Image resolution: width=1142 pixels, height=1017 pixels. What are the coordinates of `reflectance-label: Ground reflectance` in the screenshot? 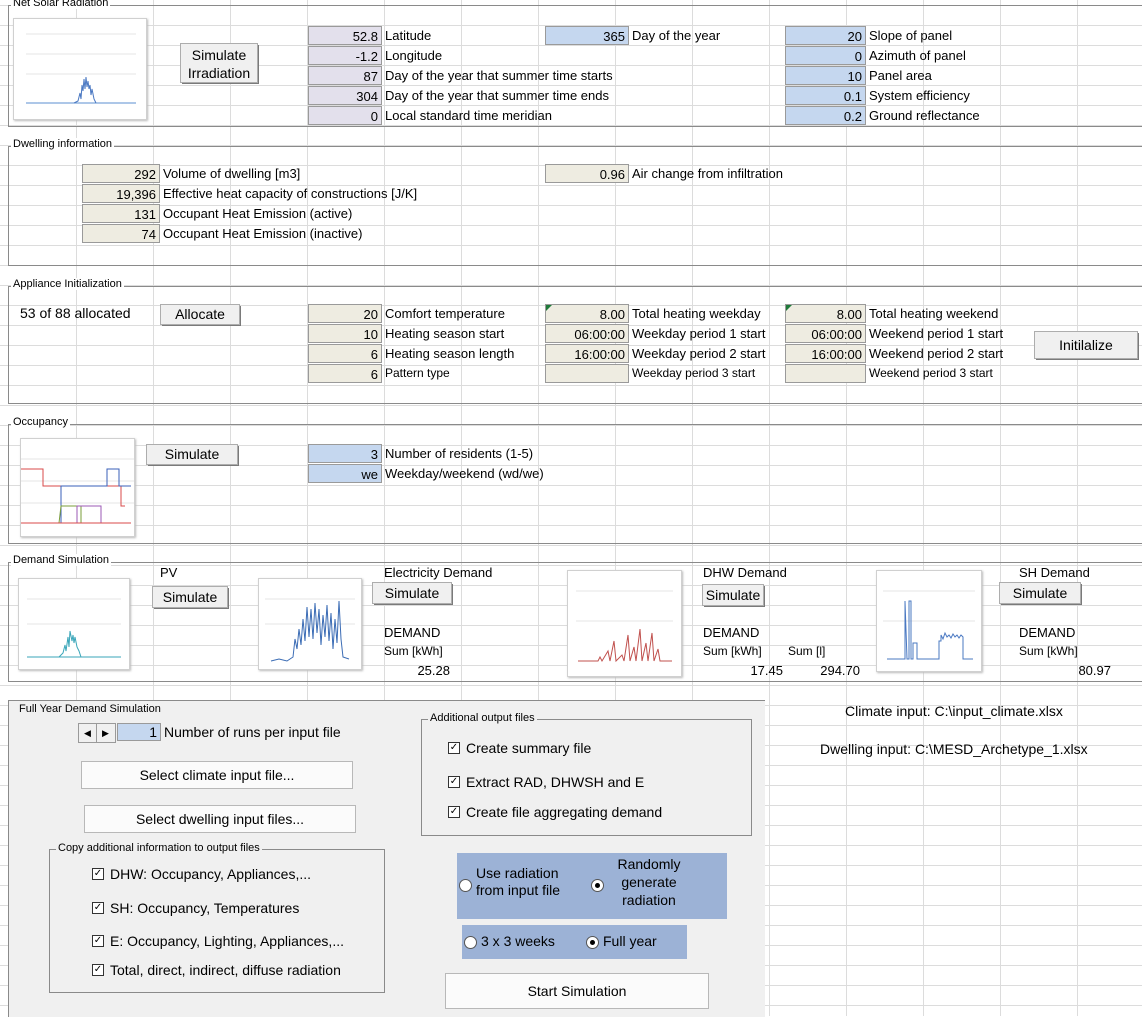 It's located at (924, 115).